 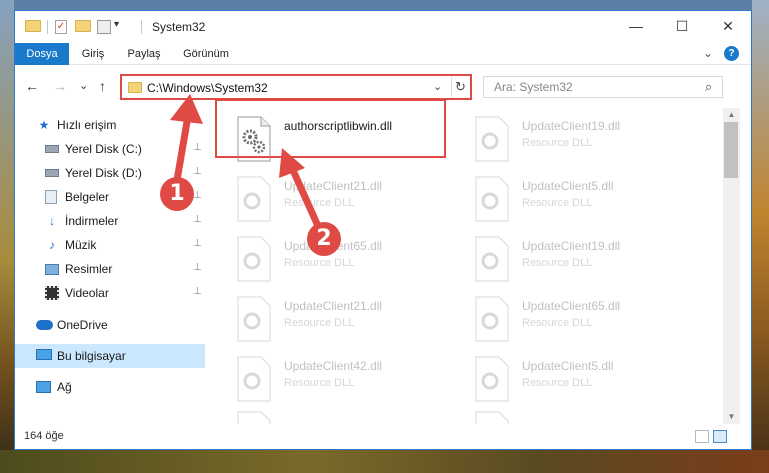 I want to click on up-button: ↑, so click(x=102, y=86).